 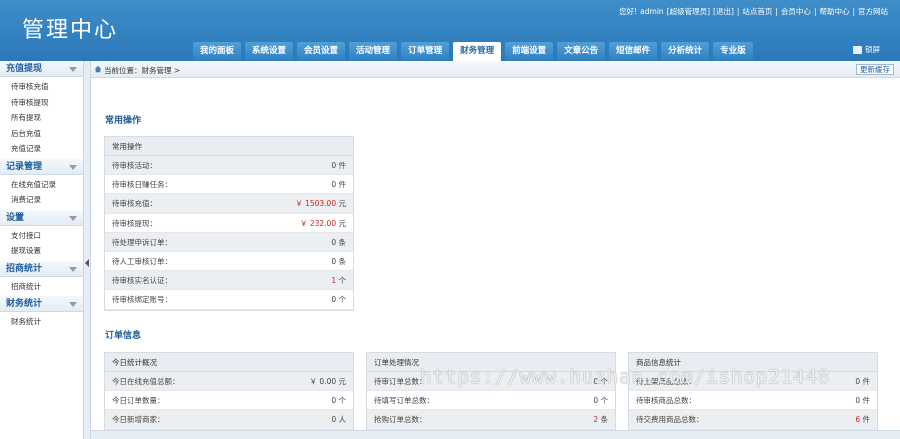 What do you see at coordinates (73, 167) in the screenshot?
I see `chevron-down-icon` at bounding box center [73, 167].